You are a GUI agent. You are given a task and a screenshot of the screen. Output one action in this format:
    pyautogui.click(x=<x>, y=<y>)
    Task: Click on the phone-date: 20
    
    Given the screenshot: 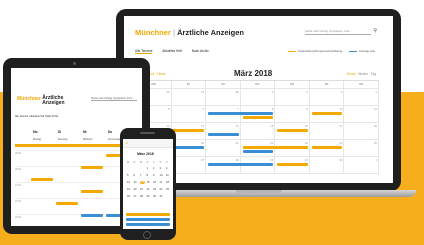 What is the action you would take?
    pyautogui.click(x=135, y=189)
    